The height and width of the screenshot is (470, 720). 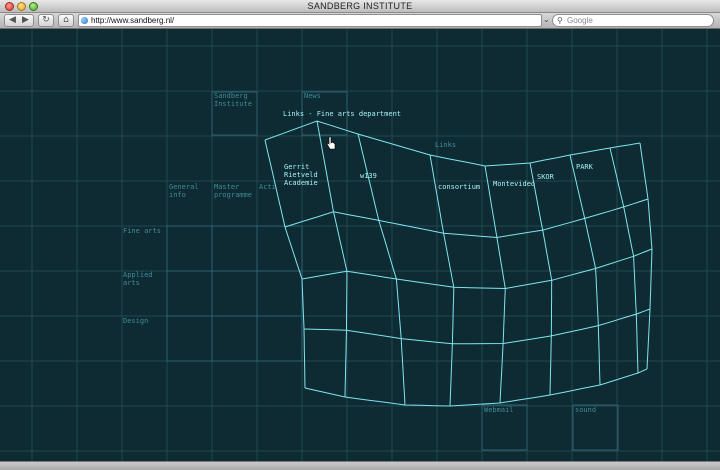 What do you see at coordinates (368, 176) in the screenshot?
I see `link-w139: w139` at bounding box center [368, 176].